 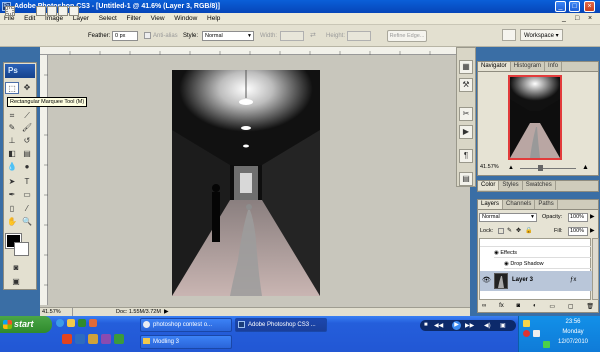 I want to click on lock-transparency-icon, so click(x=501, y=231).